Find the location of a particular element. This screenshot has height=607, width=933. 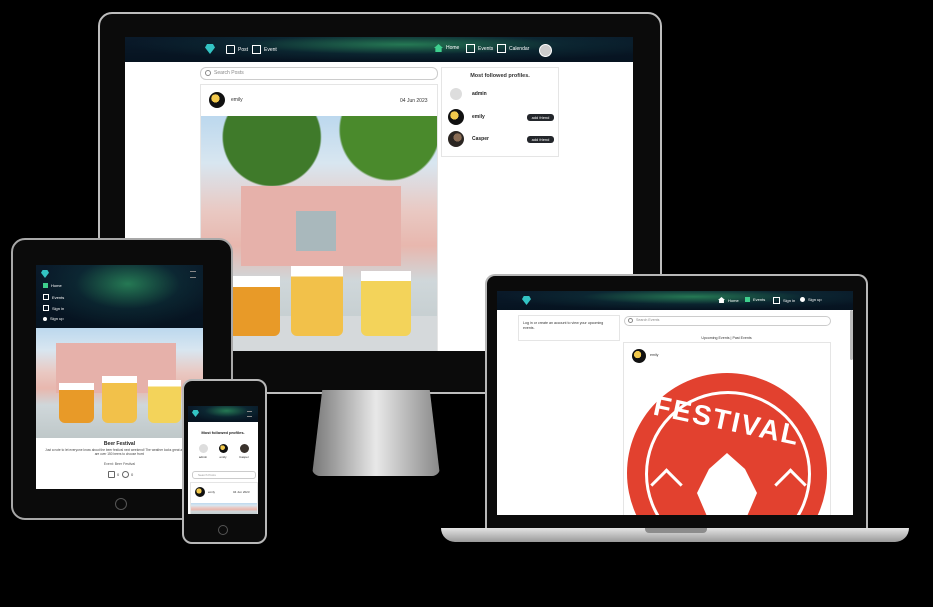

laptop-notch is located at coordinates (676, 530).